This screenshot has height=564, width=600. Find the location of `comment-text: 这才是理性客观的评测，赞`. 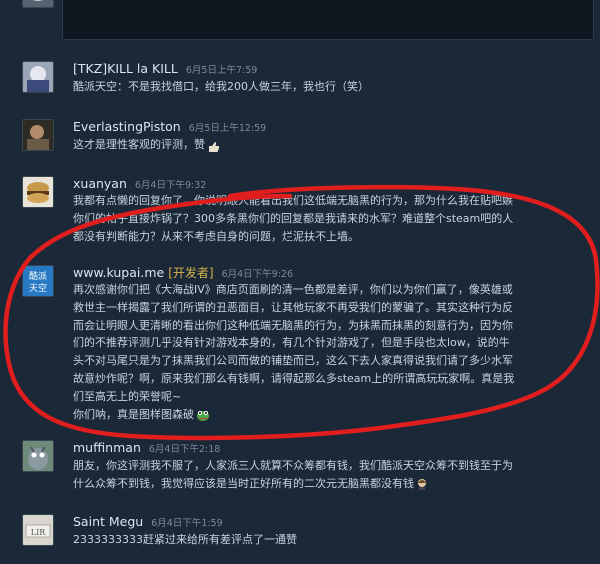

comment-text: 这才是理性客观的评测，赞 is located at coordinates (146, 145).